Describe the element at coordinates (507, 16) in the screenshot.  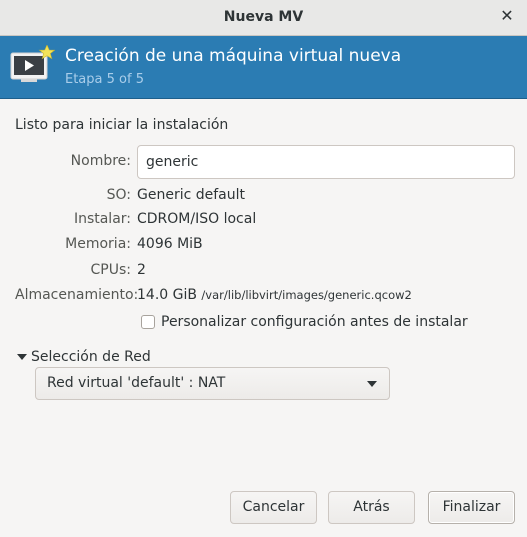
I see `close-icon: ✕` at that location.